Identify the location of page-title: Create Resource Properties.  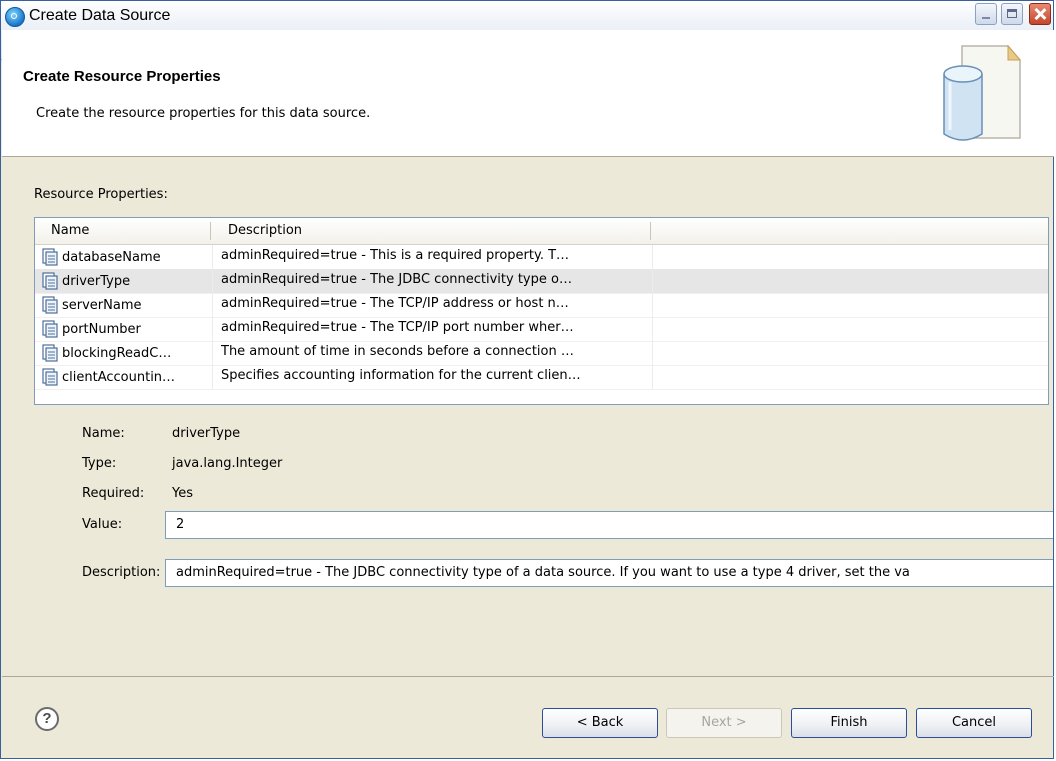
(122, 76).